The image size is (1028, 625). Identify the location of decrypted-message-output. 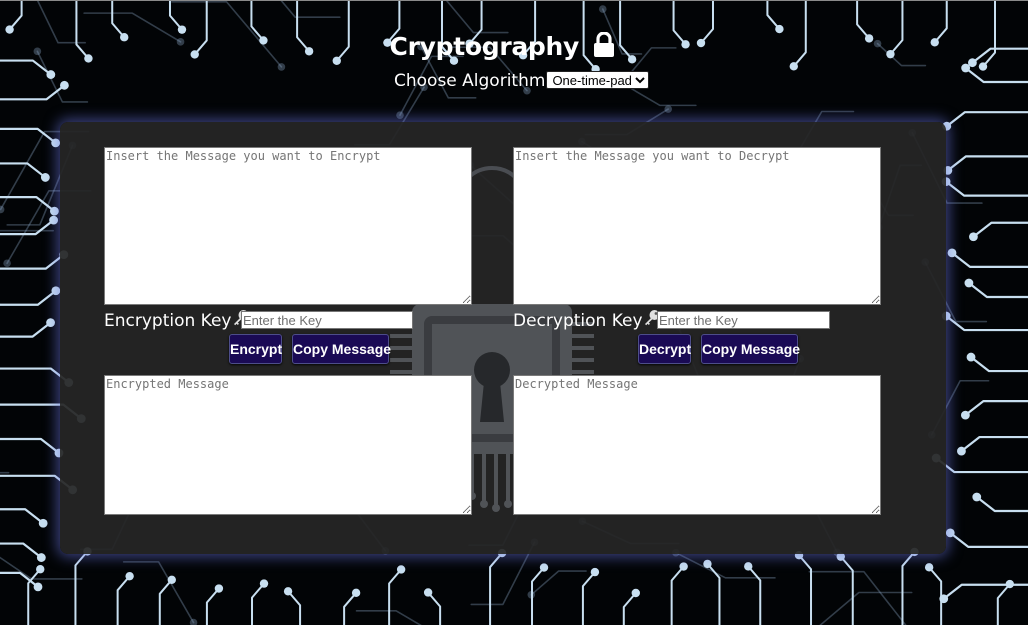
(697, 445).